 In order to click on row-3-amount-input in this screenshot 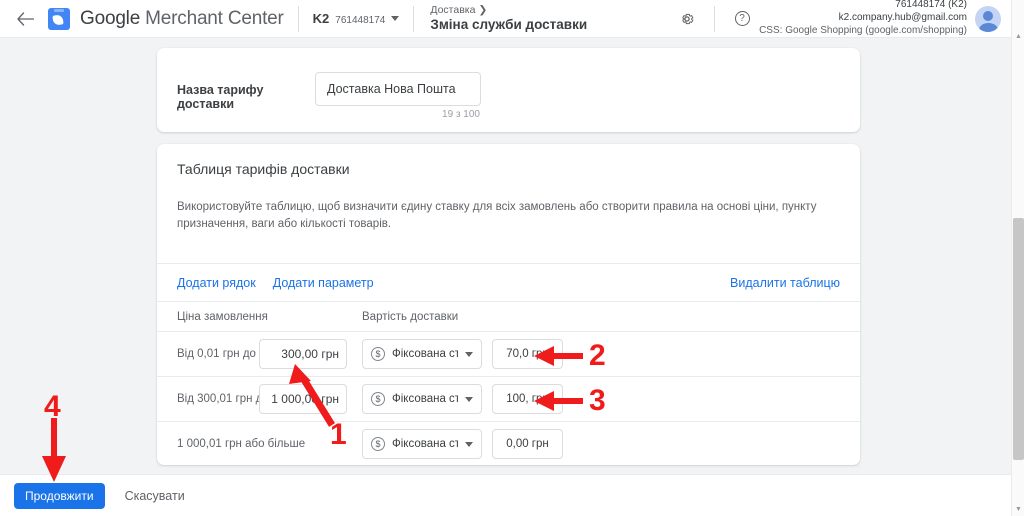, I will do `click(527, 444)`.